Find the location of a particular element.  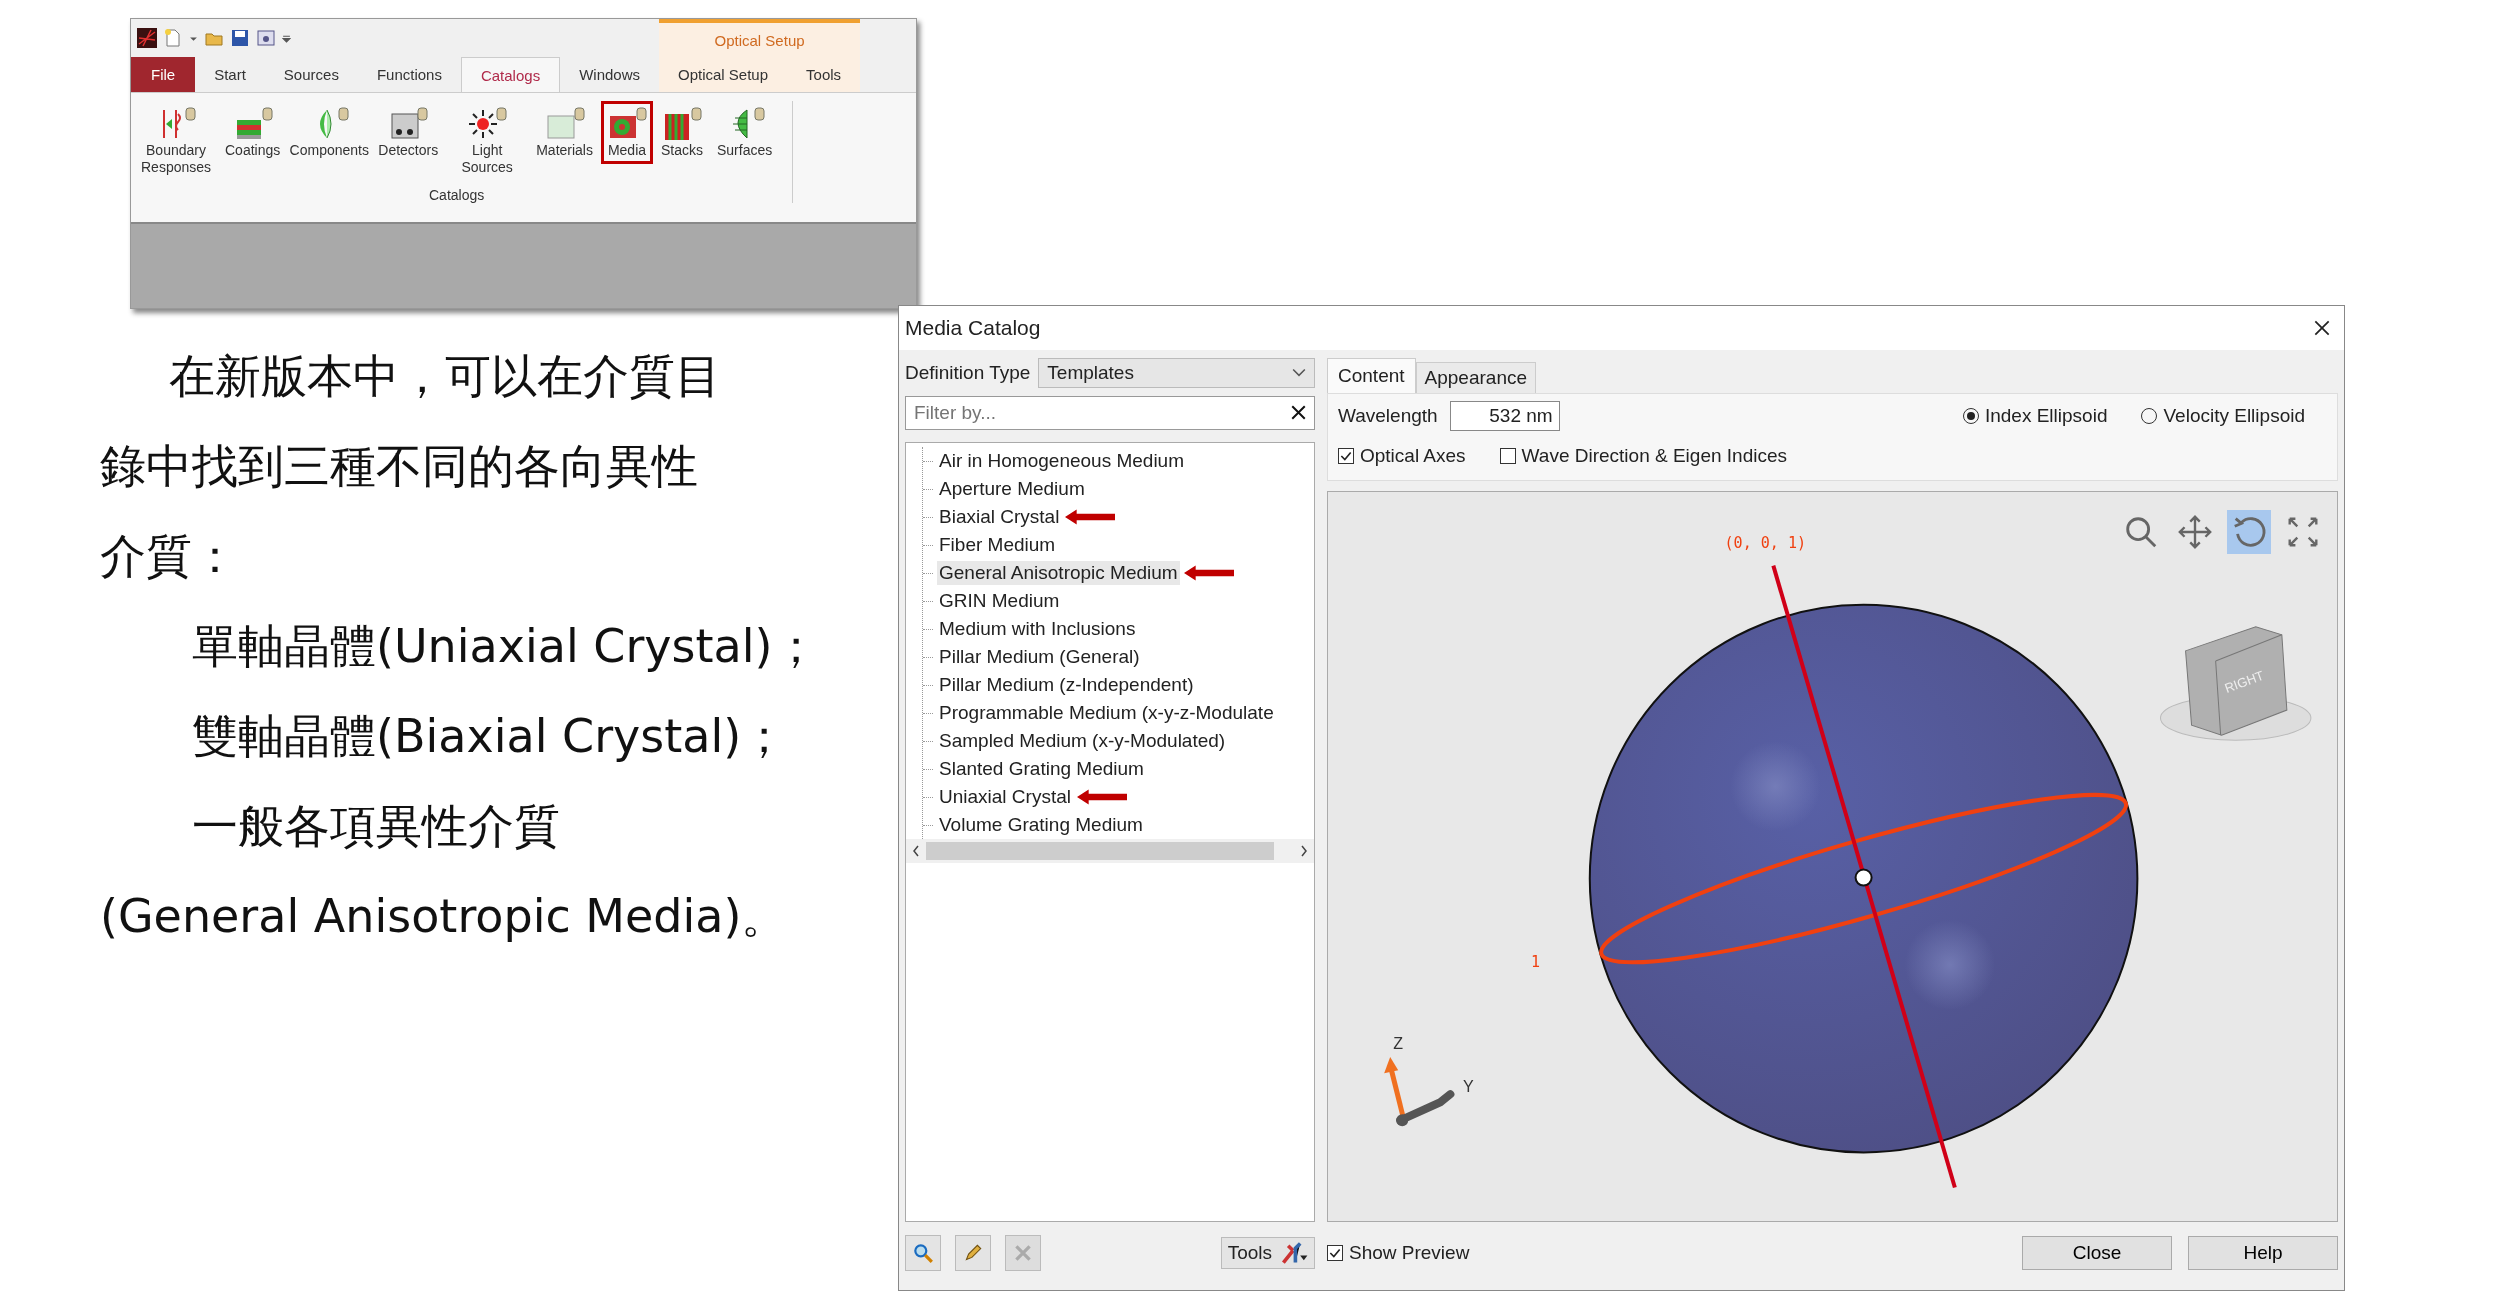

axis-label: (0, 0, 1) is located at coordinates (1765, 542).